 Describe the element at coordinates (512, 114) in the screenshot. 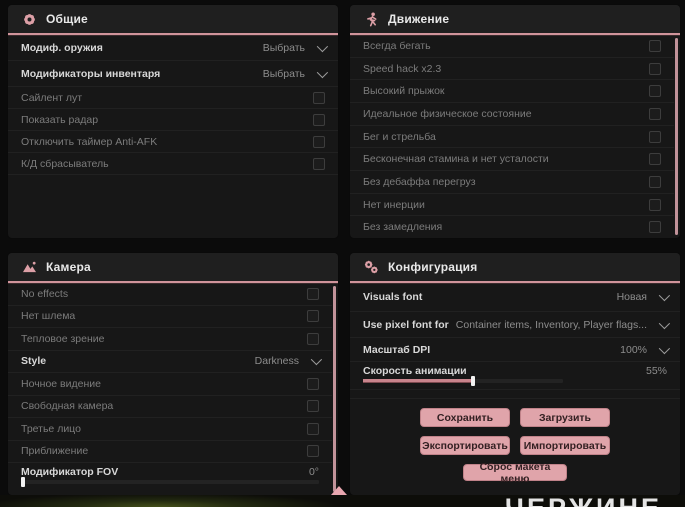

I see `row-perfect-condition: Идеальное физическое состояние` at that location.